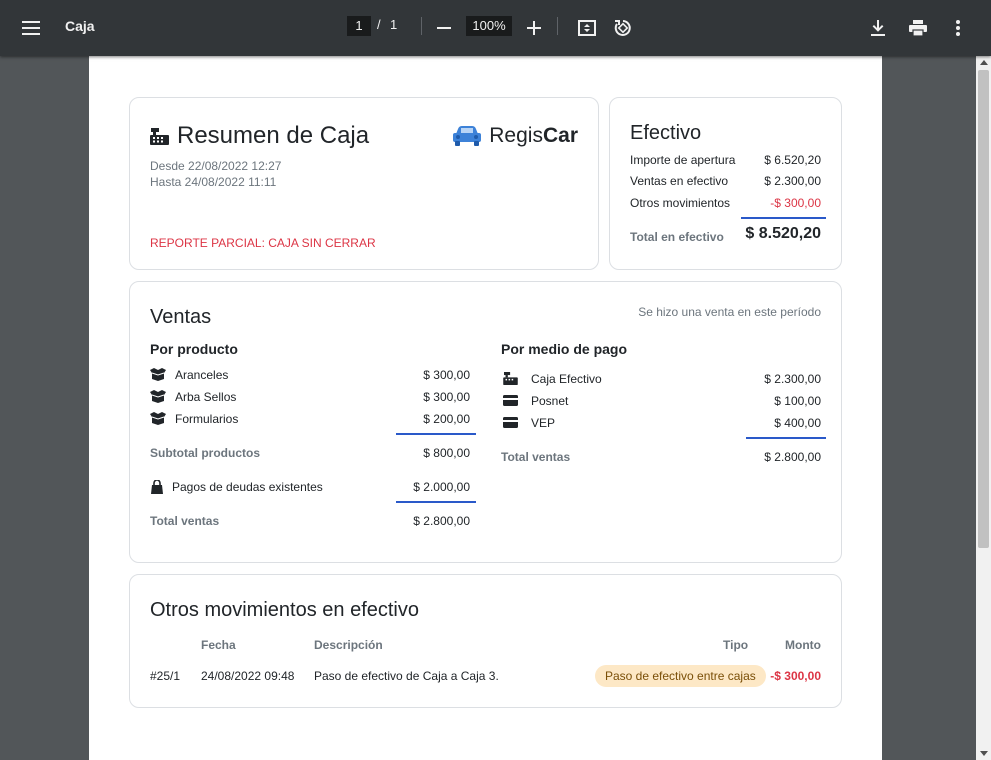  What do you see at coordinates (984, 753) in the screenshot?
I see `scroll-down-arrow-icon` at bounding box center [984, 753].